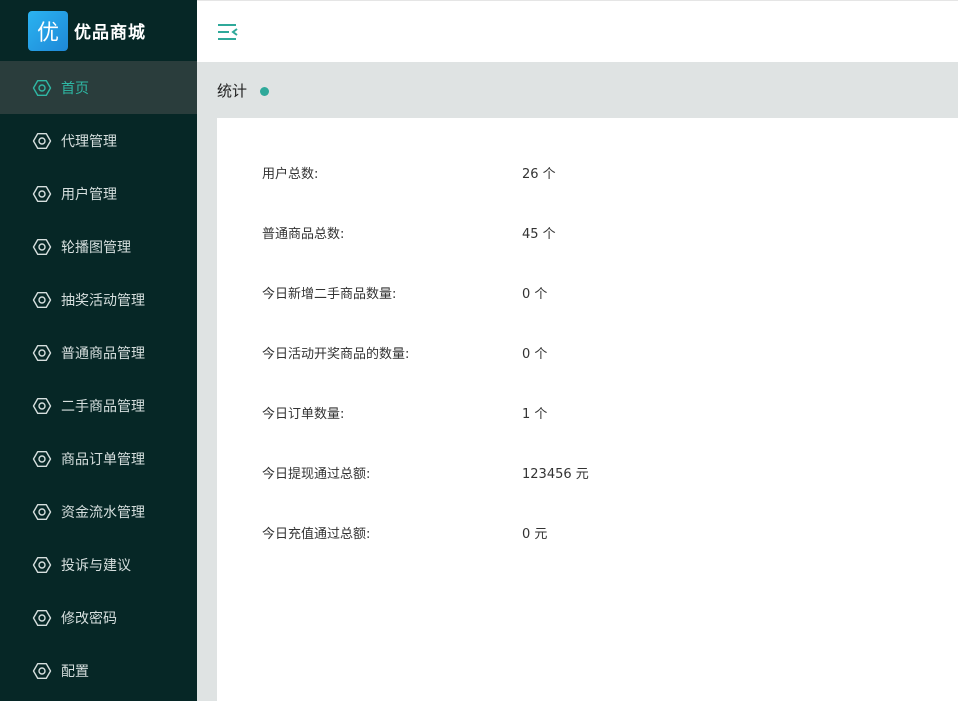  I want to click on stat-value: 26 个, so click(539, 174).